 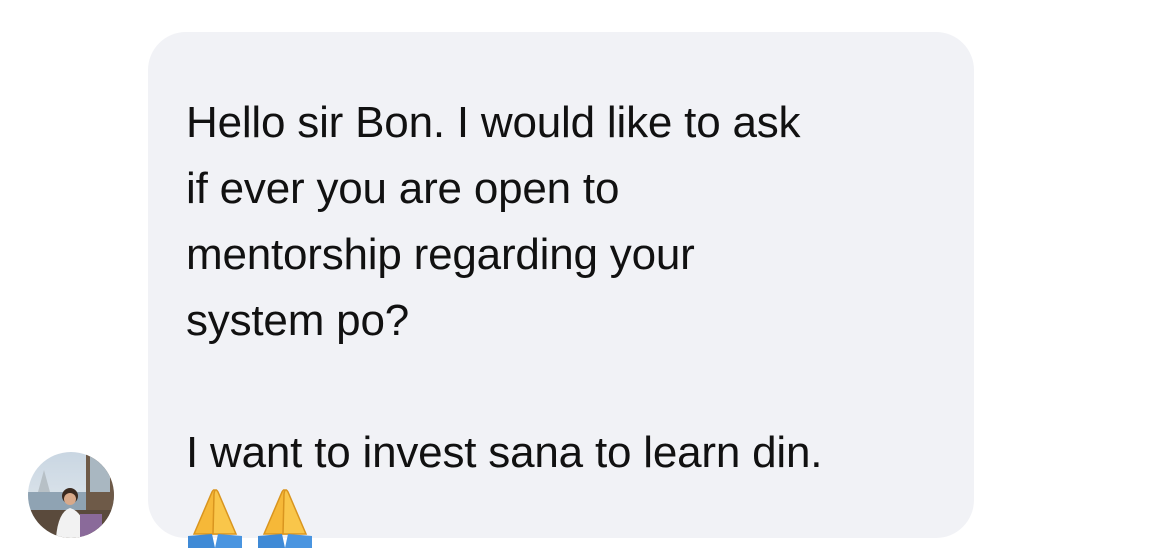 I want to click on emoji-row, so click(x=561, y=518).